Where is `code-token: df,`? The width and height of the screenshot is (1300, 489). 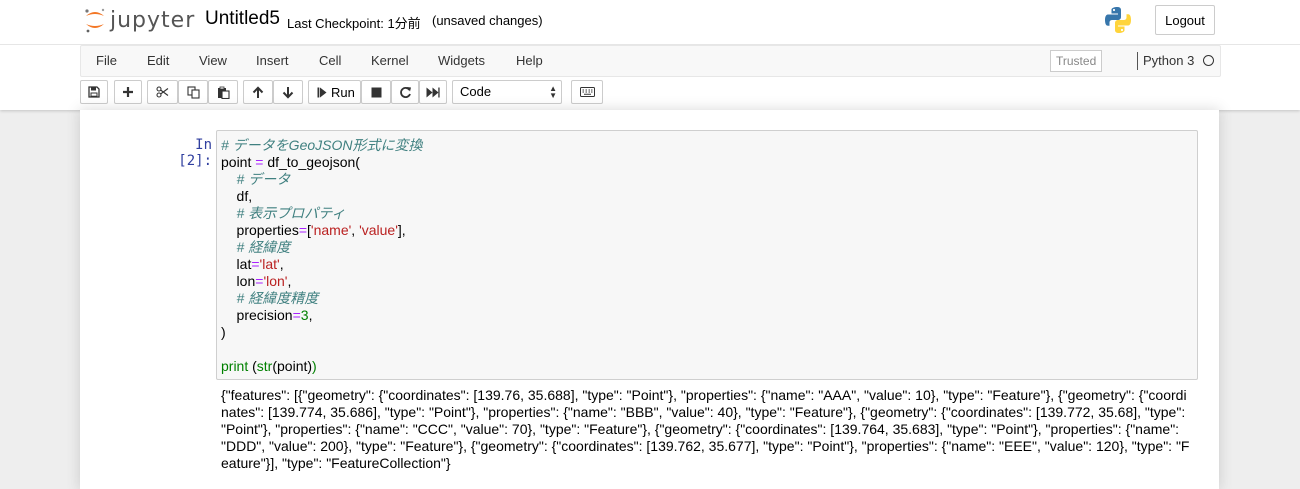
code-token: df, is located at coordinates (237, 196).